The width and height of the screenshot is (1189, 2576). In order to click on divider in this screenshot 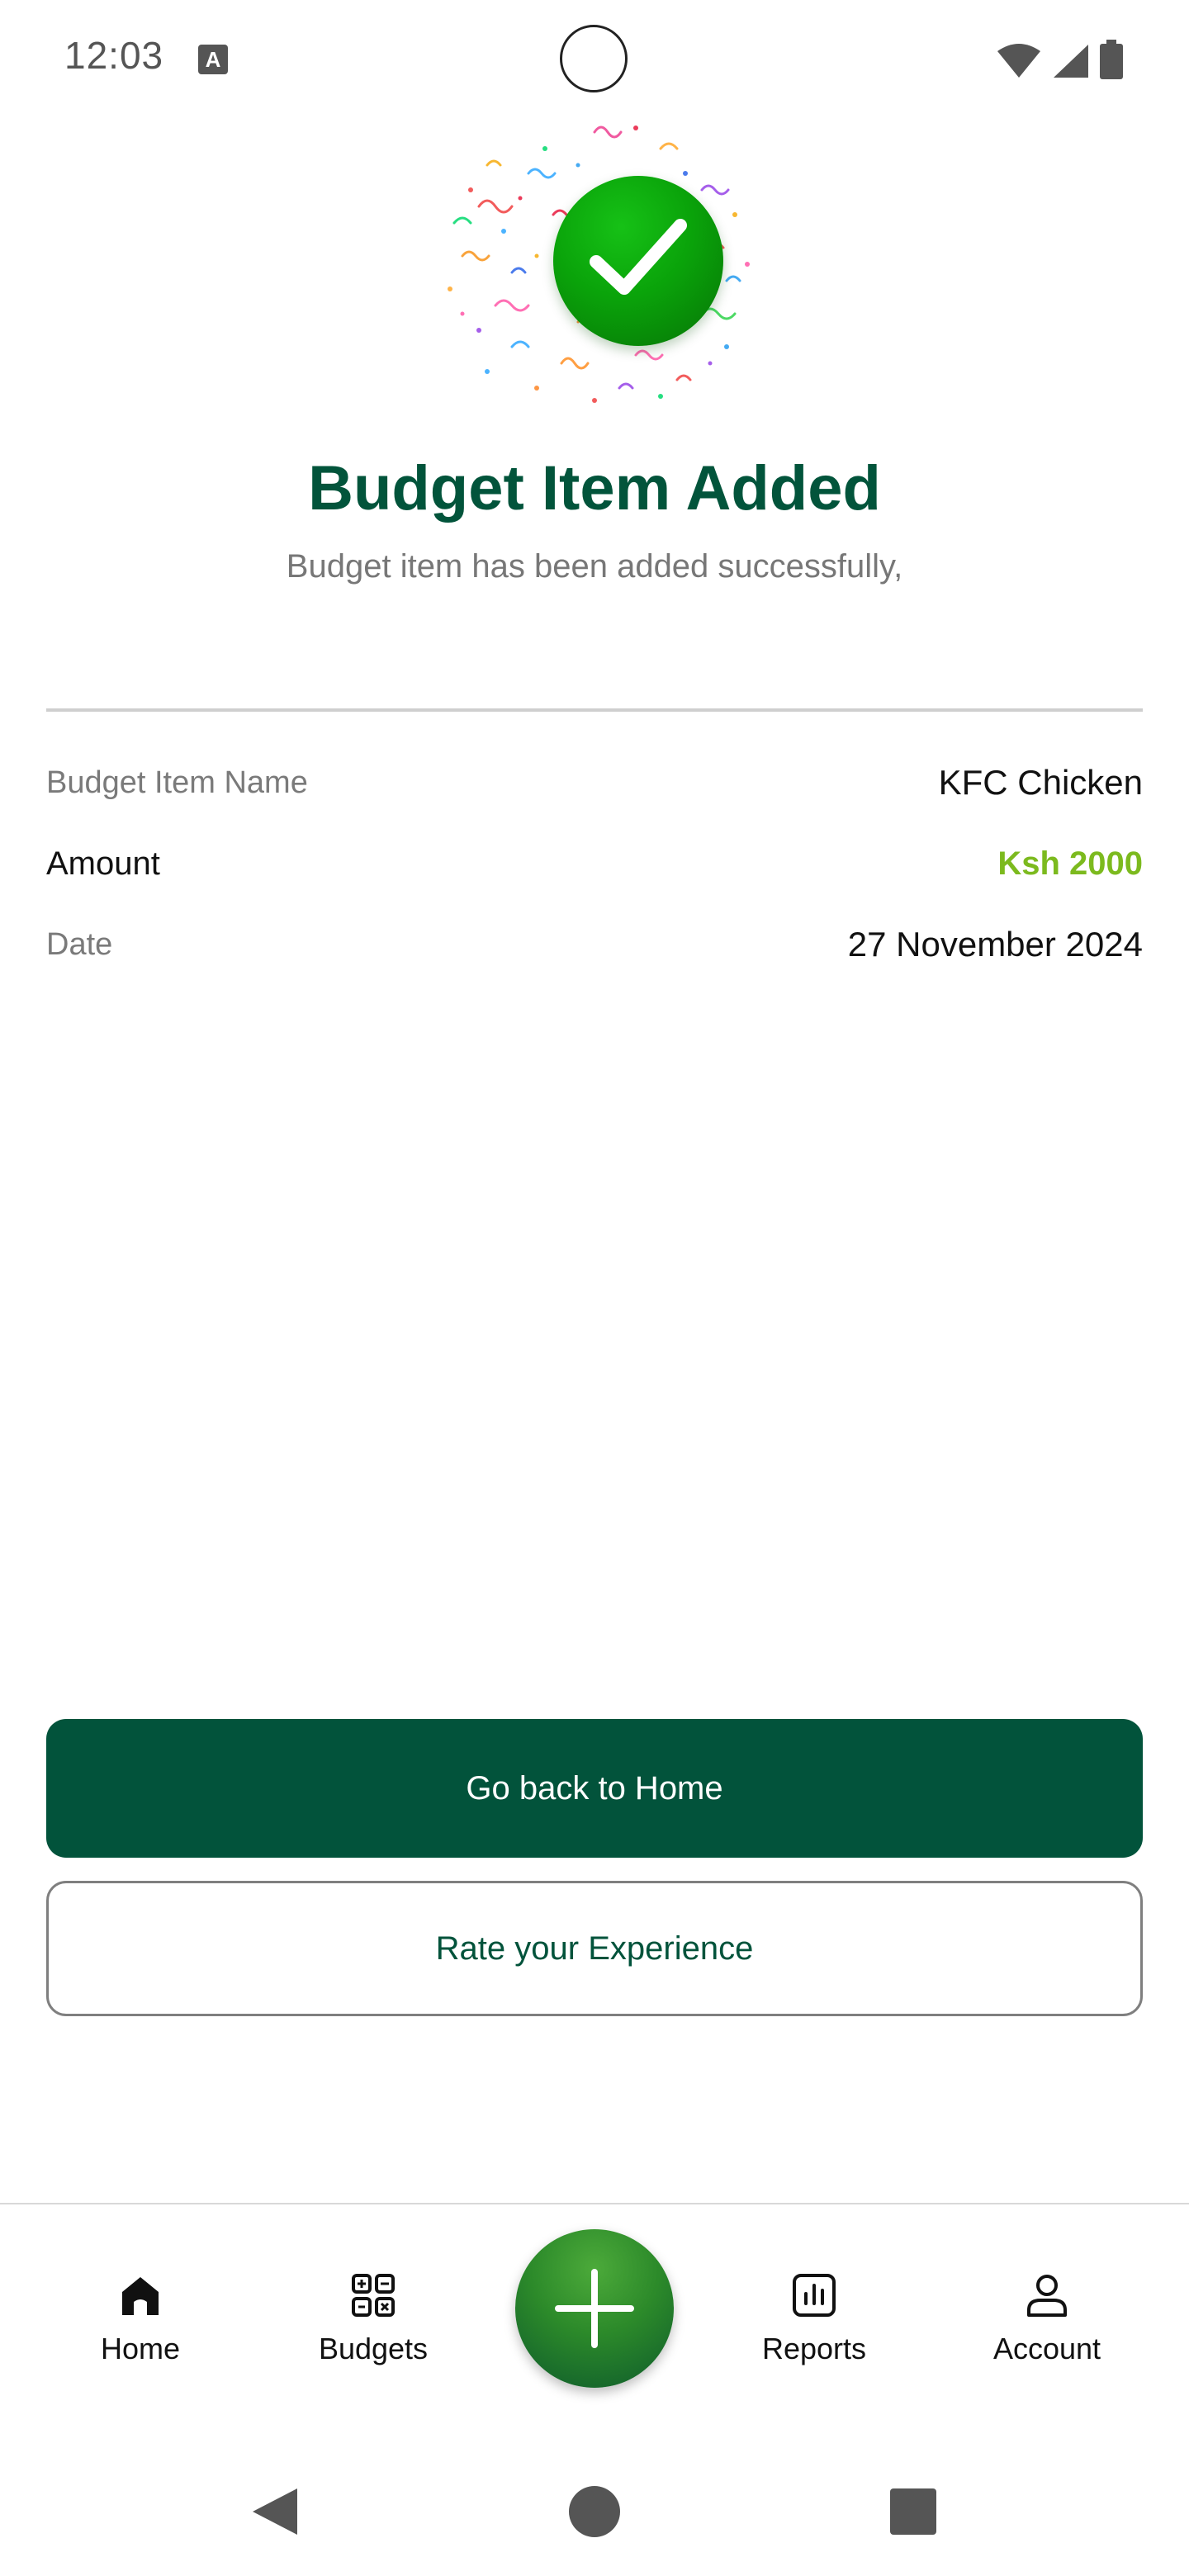, I will do `click(594, 710)`.